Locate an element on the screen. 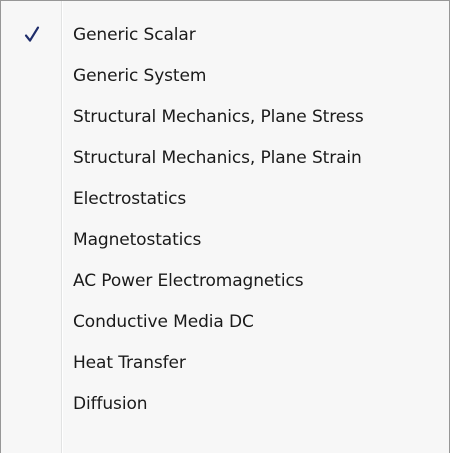 This screenshot has width=452, height=453. menu-item-label: Conductive Media DC is located at coordinates (163, 322).